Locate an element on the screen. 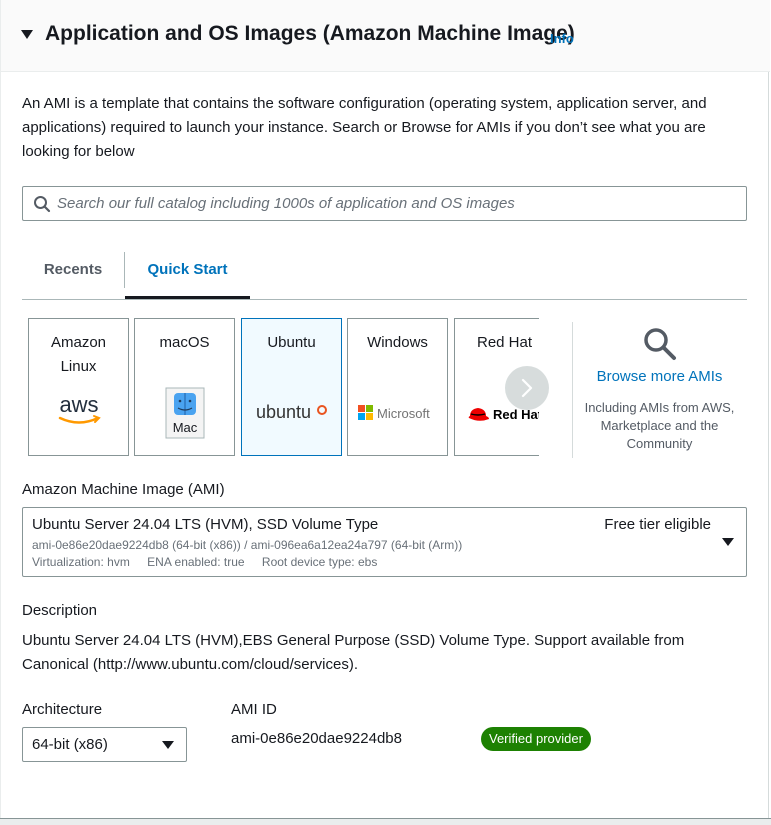  root-device-text: Root device type: ebs is located at coordinates (319, 562).